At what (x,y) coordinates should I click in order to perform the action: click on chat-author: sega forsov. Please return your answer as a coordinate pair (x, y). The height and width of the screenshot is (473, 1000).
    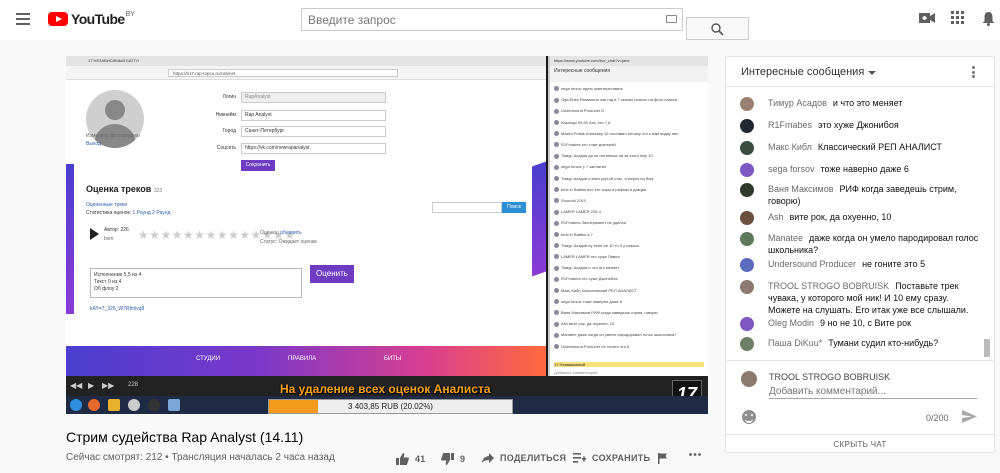
    Looking at the image, I should click on (791, 169).